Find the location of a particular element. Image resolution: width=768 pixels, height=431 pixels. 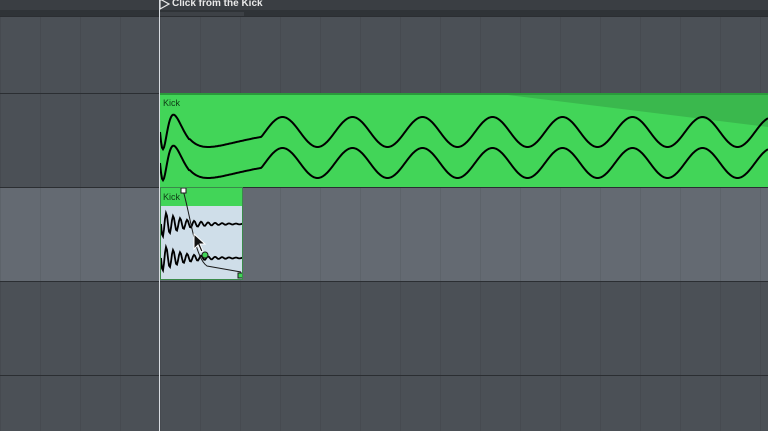

locator-flag-icon is located at coordinates (165, 5).